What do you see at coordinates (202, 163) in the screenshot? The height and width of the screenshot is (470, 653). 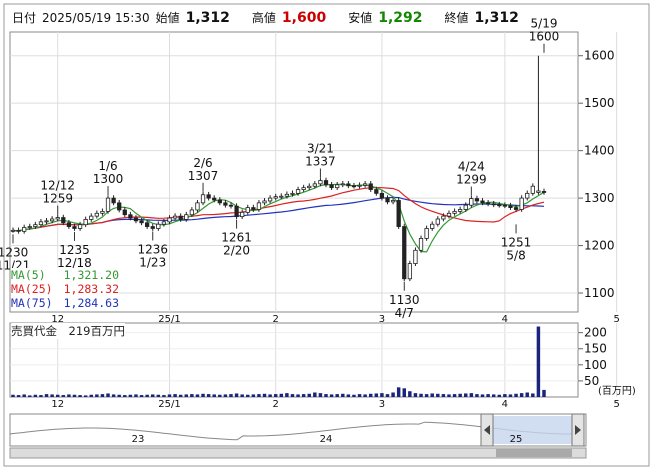 I see `annotation-date: 2/6` at bounding box center [202, 163].